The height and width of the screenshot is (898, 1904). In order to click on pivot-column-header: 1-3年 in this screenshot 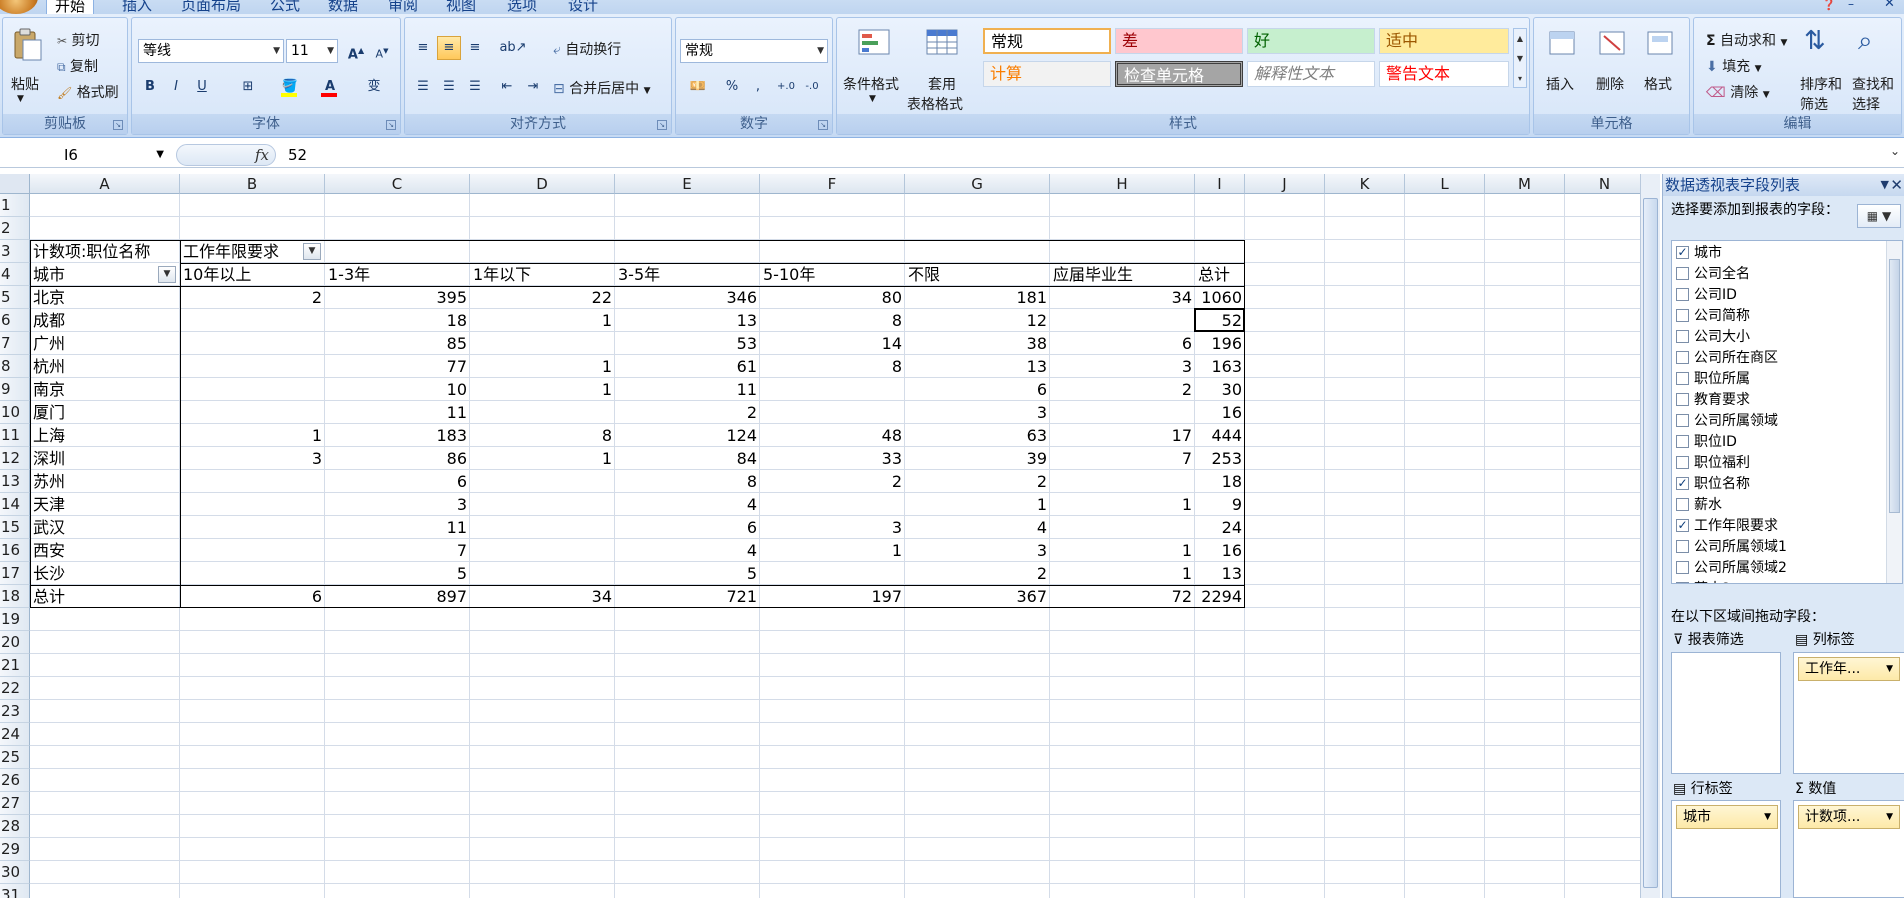, I will do `click(397, 274)`.